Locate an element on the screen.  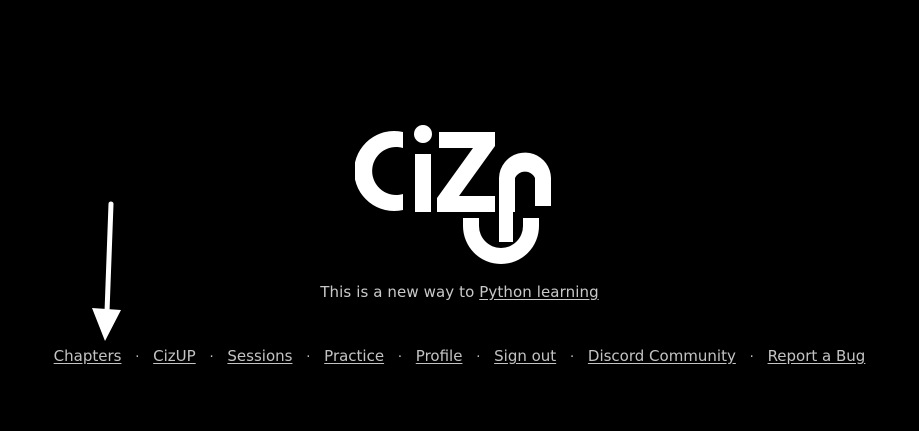
tagline: This is a new way to Python learning is located at coordinates (459, 292).